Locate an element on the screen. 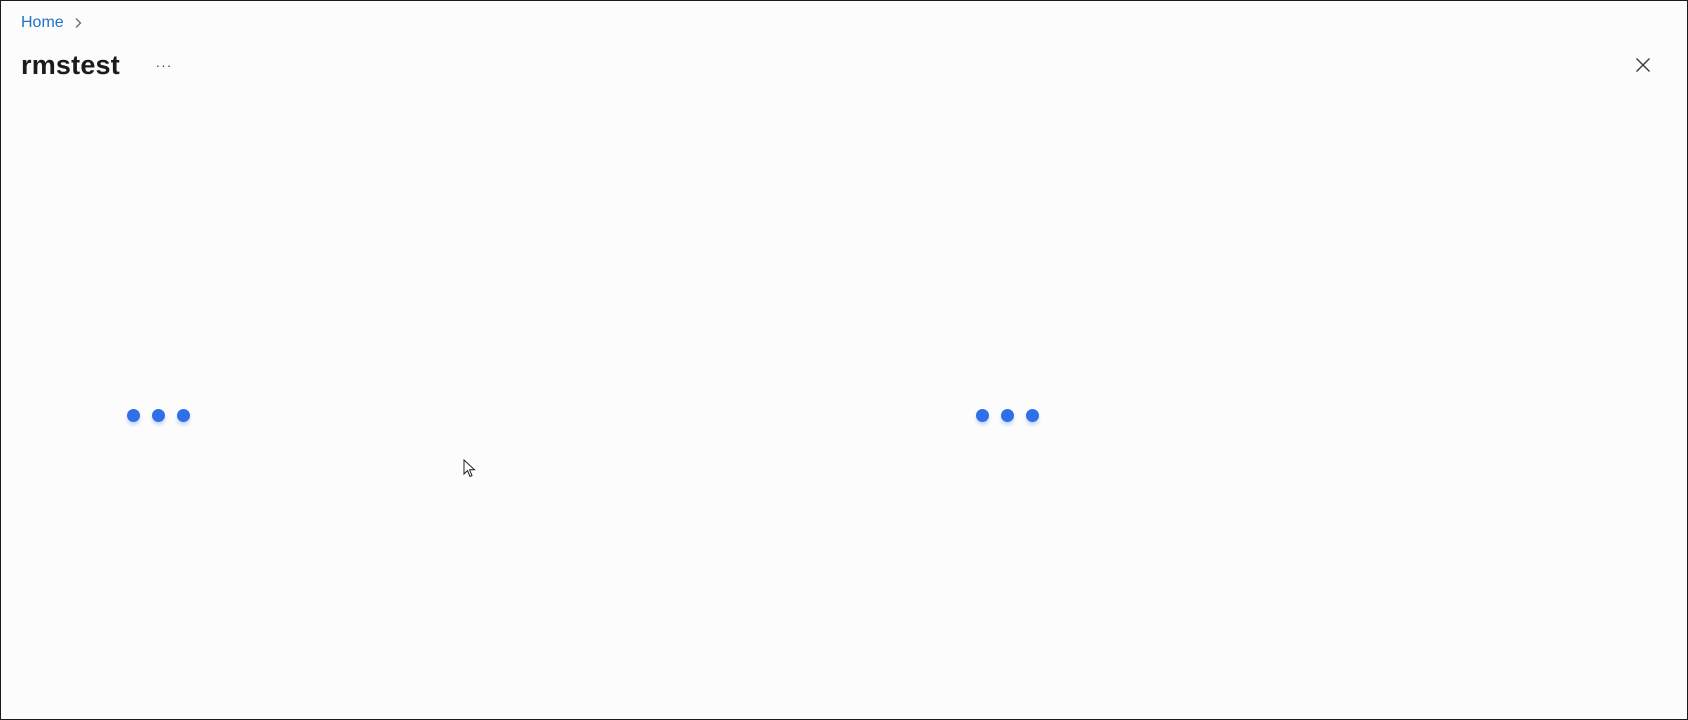 This screenshot has height=720, width=1688. title-row: rmstest ··· is located at coordinates (100, 65).